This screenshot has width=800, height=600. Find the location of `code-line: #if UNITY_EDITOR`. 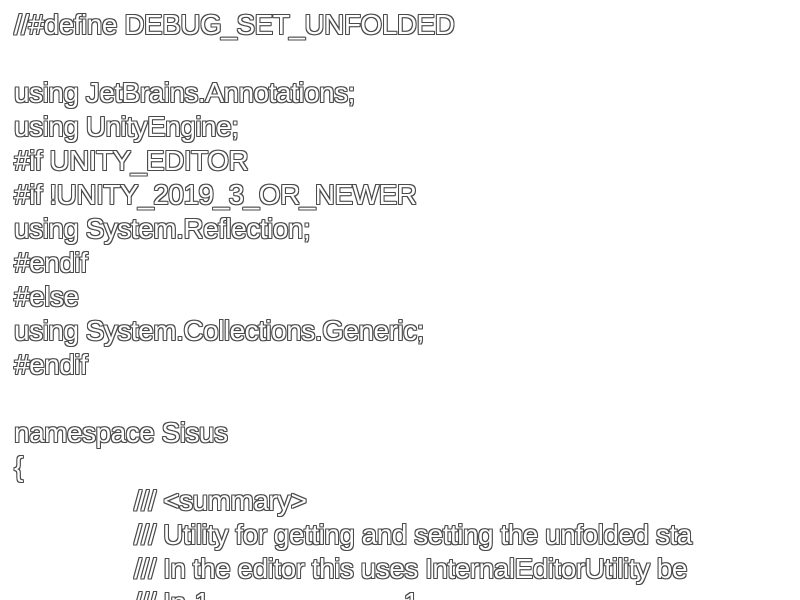

code-line: #if UNITY_EDITOR is located at coordinates (131, 160).